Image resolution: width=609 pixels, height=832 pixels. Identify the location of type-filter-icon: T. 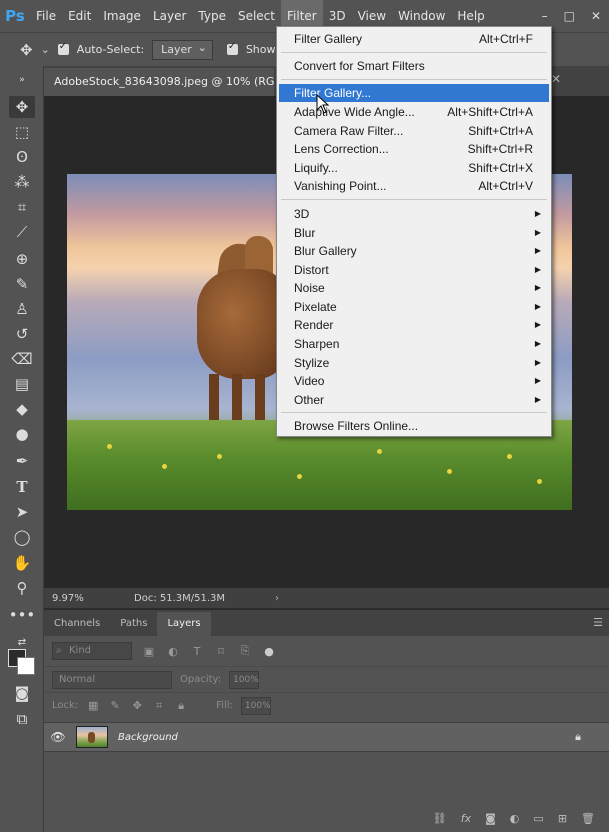
(197, 651).